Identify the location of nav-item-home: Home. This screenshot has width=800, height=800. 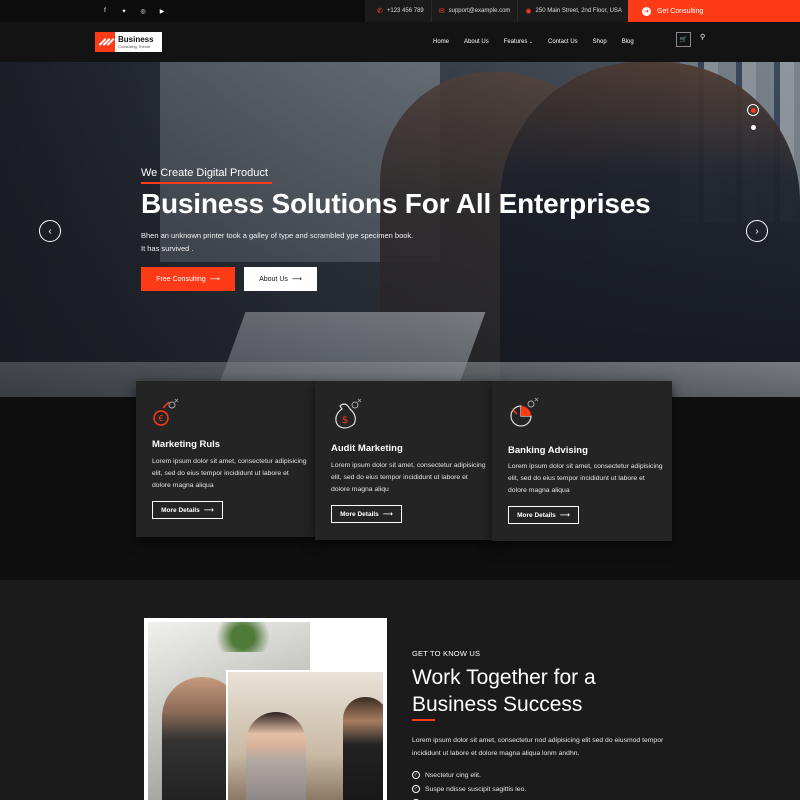
(441, 42).